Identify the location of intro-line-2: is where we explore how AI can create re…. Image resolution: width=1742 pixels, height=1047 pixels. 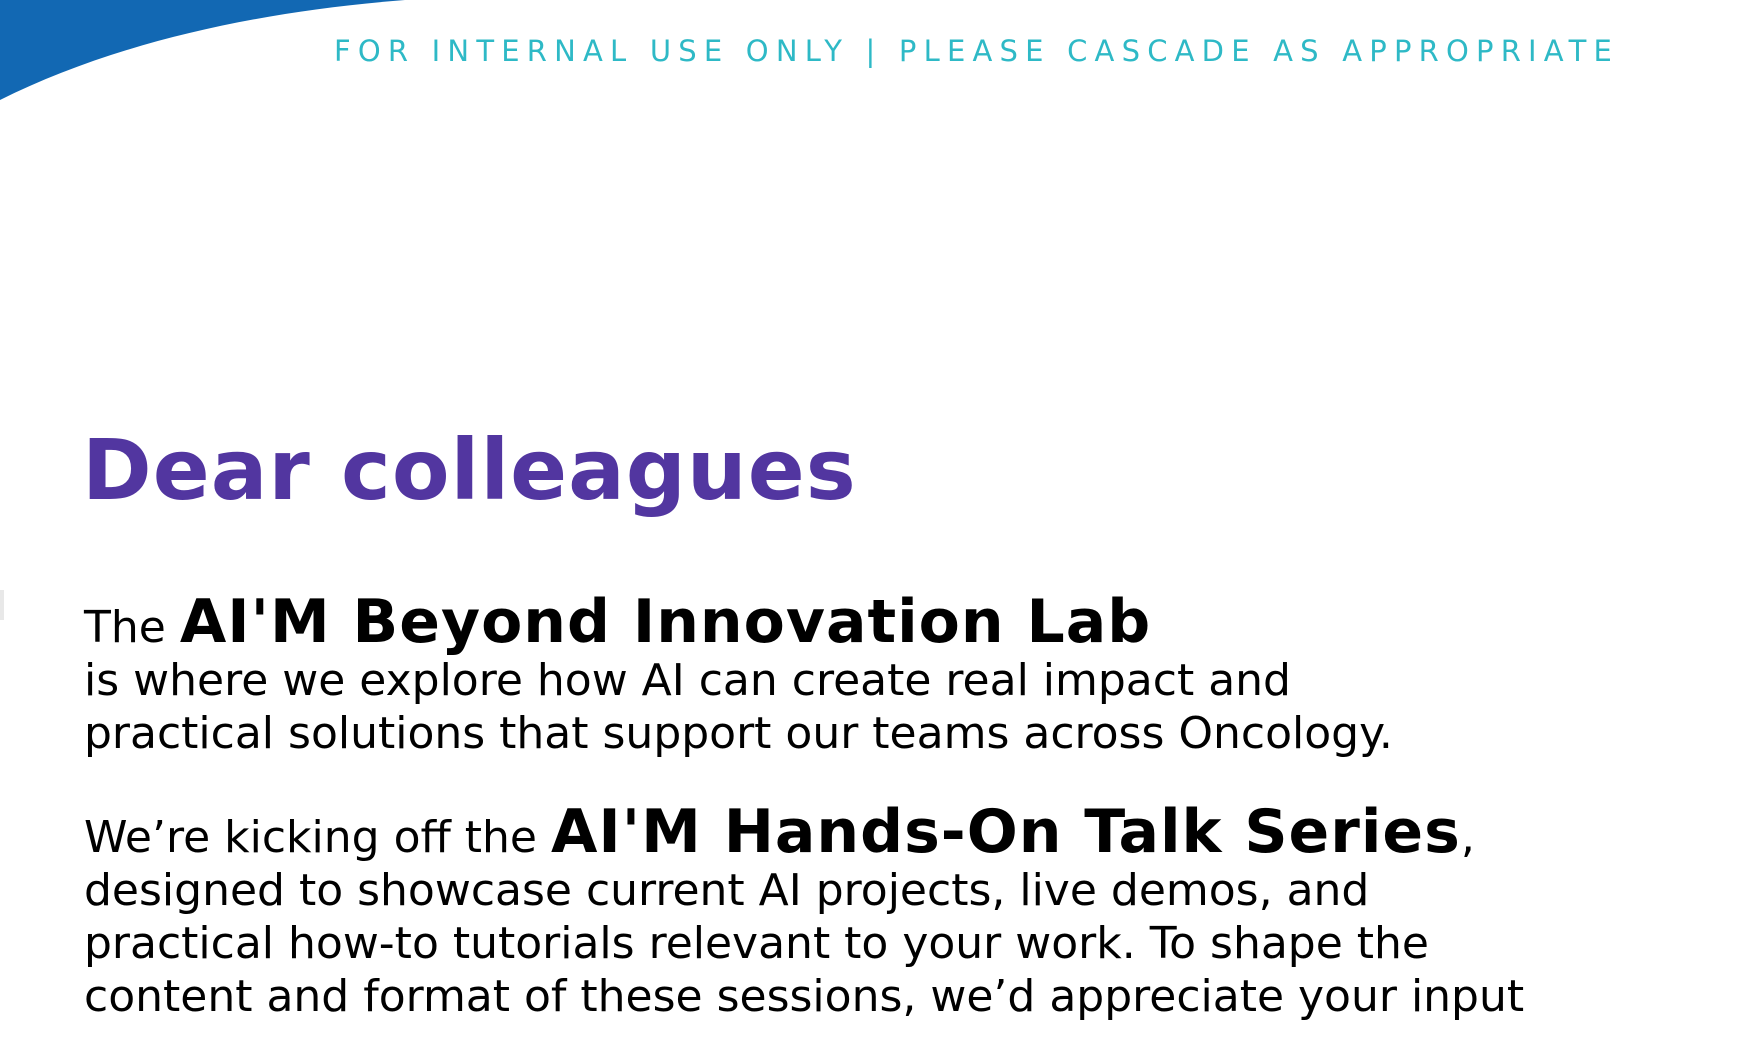
(687, 680).